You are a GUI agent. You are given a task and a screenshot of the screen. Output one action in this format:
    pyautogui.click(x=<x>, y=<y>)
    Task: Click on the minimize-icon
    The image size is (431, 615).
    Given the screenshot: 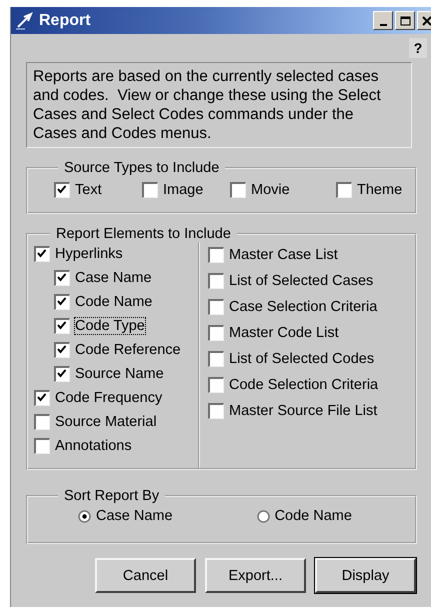 What is the action you would take?
    pyautogui.click(x=383, y=25)
    